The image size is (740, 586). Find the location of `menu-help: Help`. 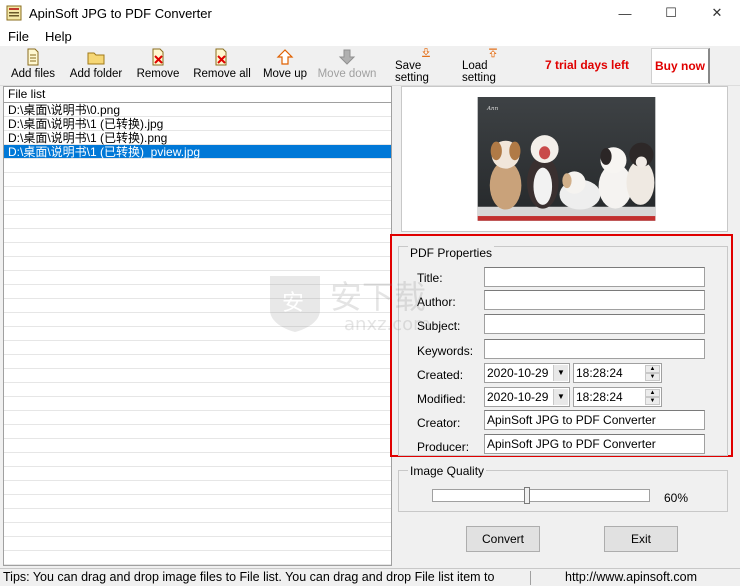

menu-help: Help is located at coordinates (58, 36).